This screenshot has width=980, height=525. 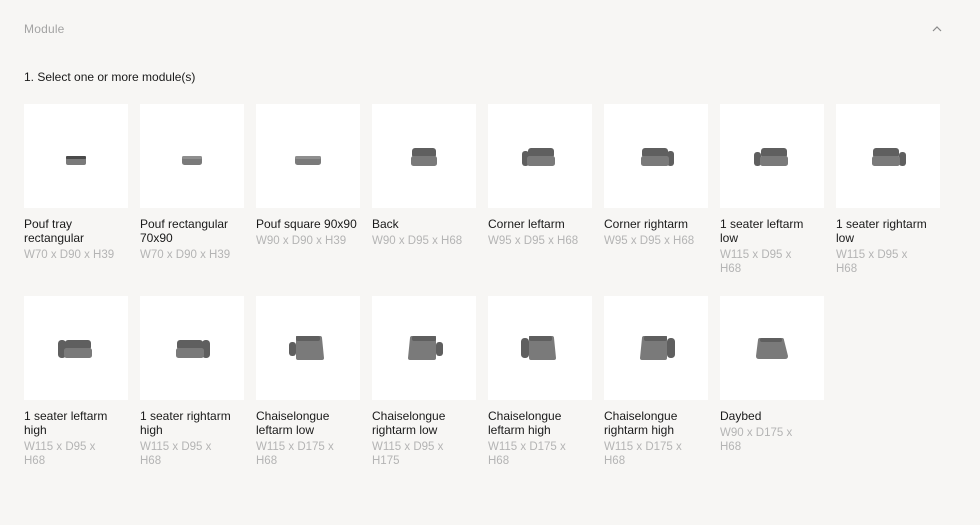 I want to click on section-title: Module, so click(x=44, y=29).